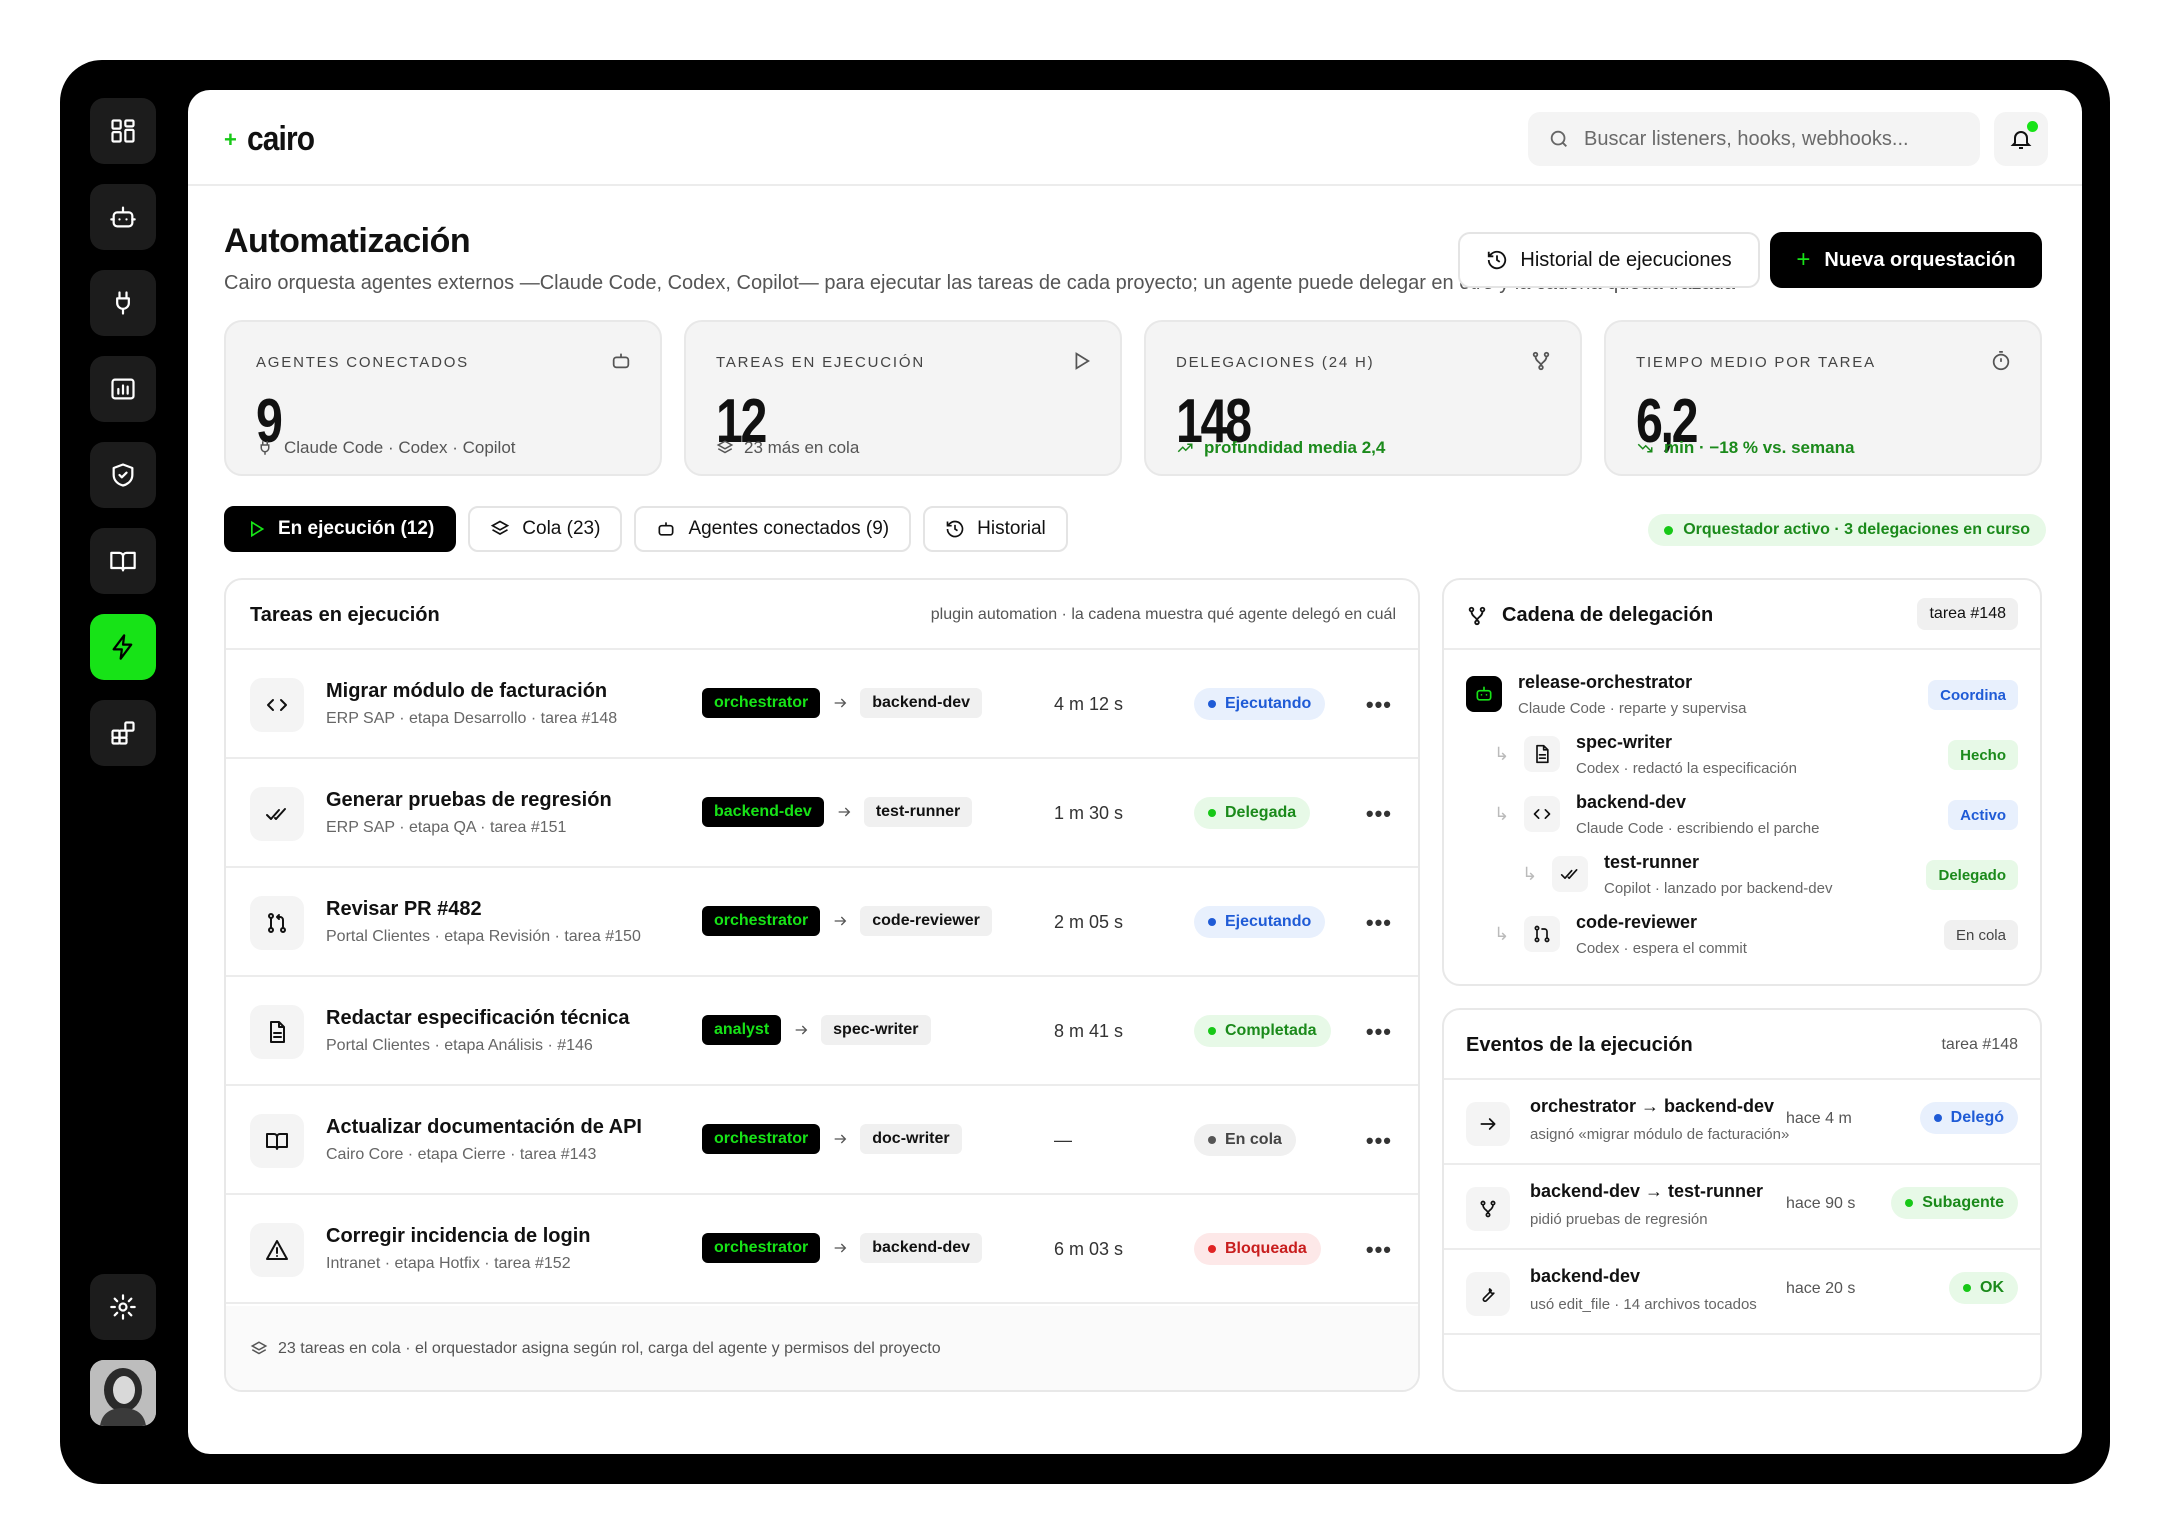 The height and width of the screenshot is (1536, 2160). What do you see at coordinates (2021, 139) in the screenshot?
I see `notifications-button` at bounding box center [2021, 139].